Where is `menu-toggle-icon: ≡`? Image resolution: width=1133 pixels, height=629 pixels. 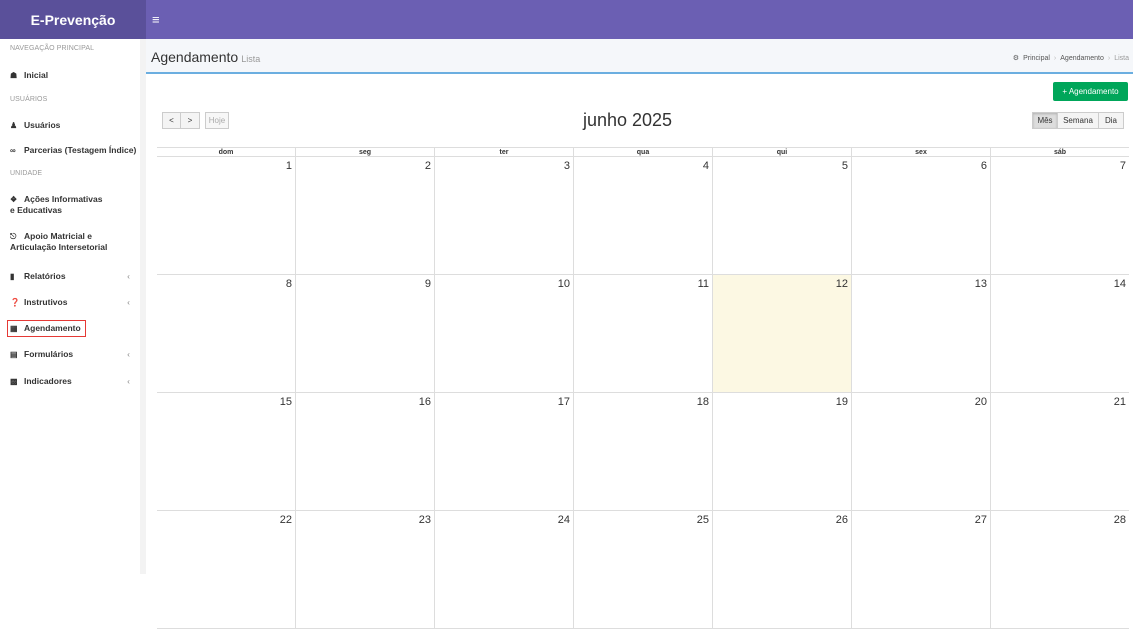
menu-toggle-icon: ≡ is located at coordinates (156, 19).